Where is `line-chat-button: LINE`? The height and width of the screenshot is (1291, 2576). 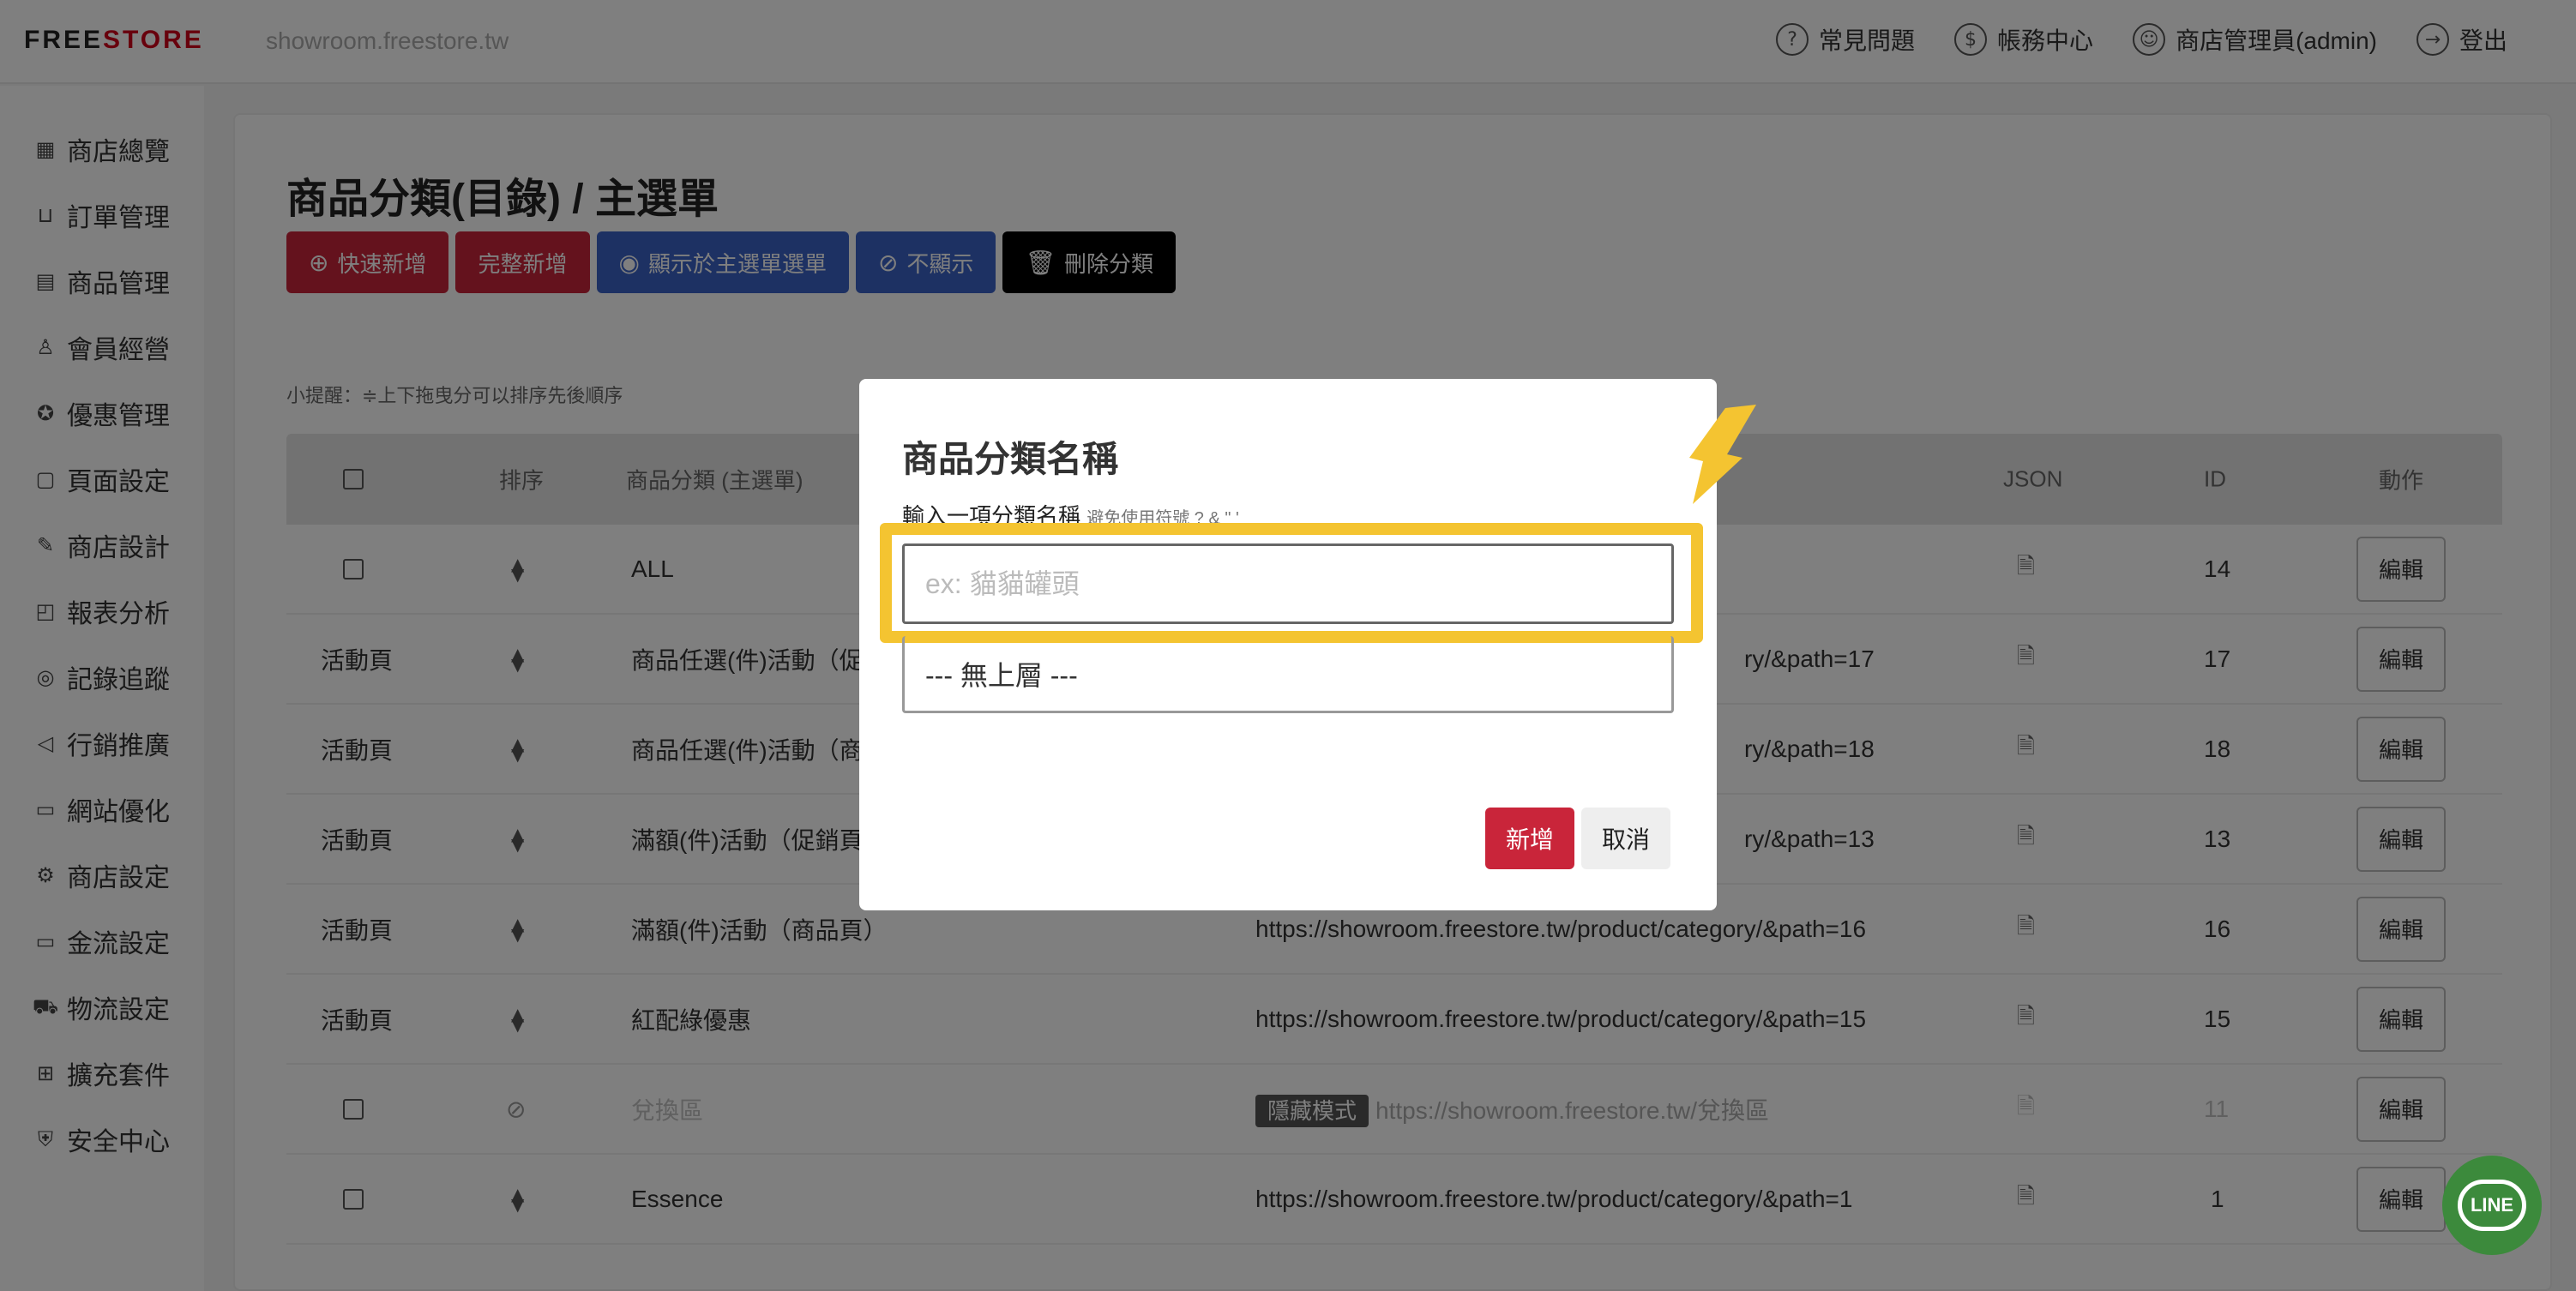
line-chat-button: LINE is located at coordinates (2492, 1206).